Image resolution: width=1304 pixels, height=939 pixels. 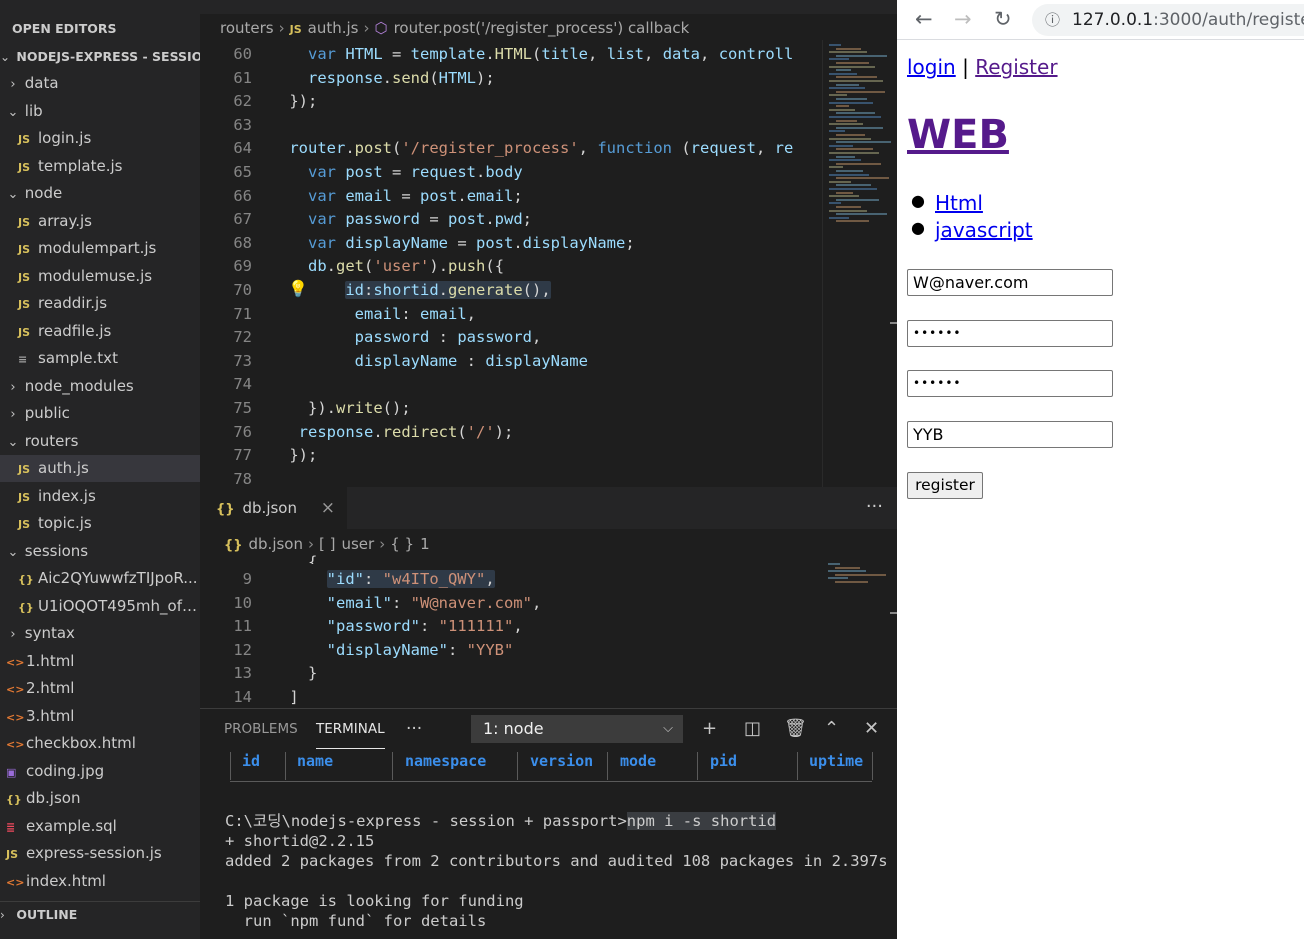 I want to click on tree-file: ≣ example.sql, so click(x=100, y=826).